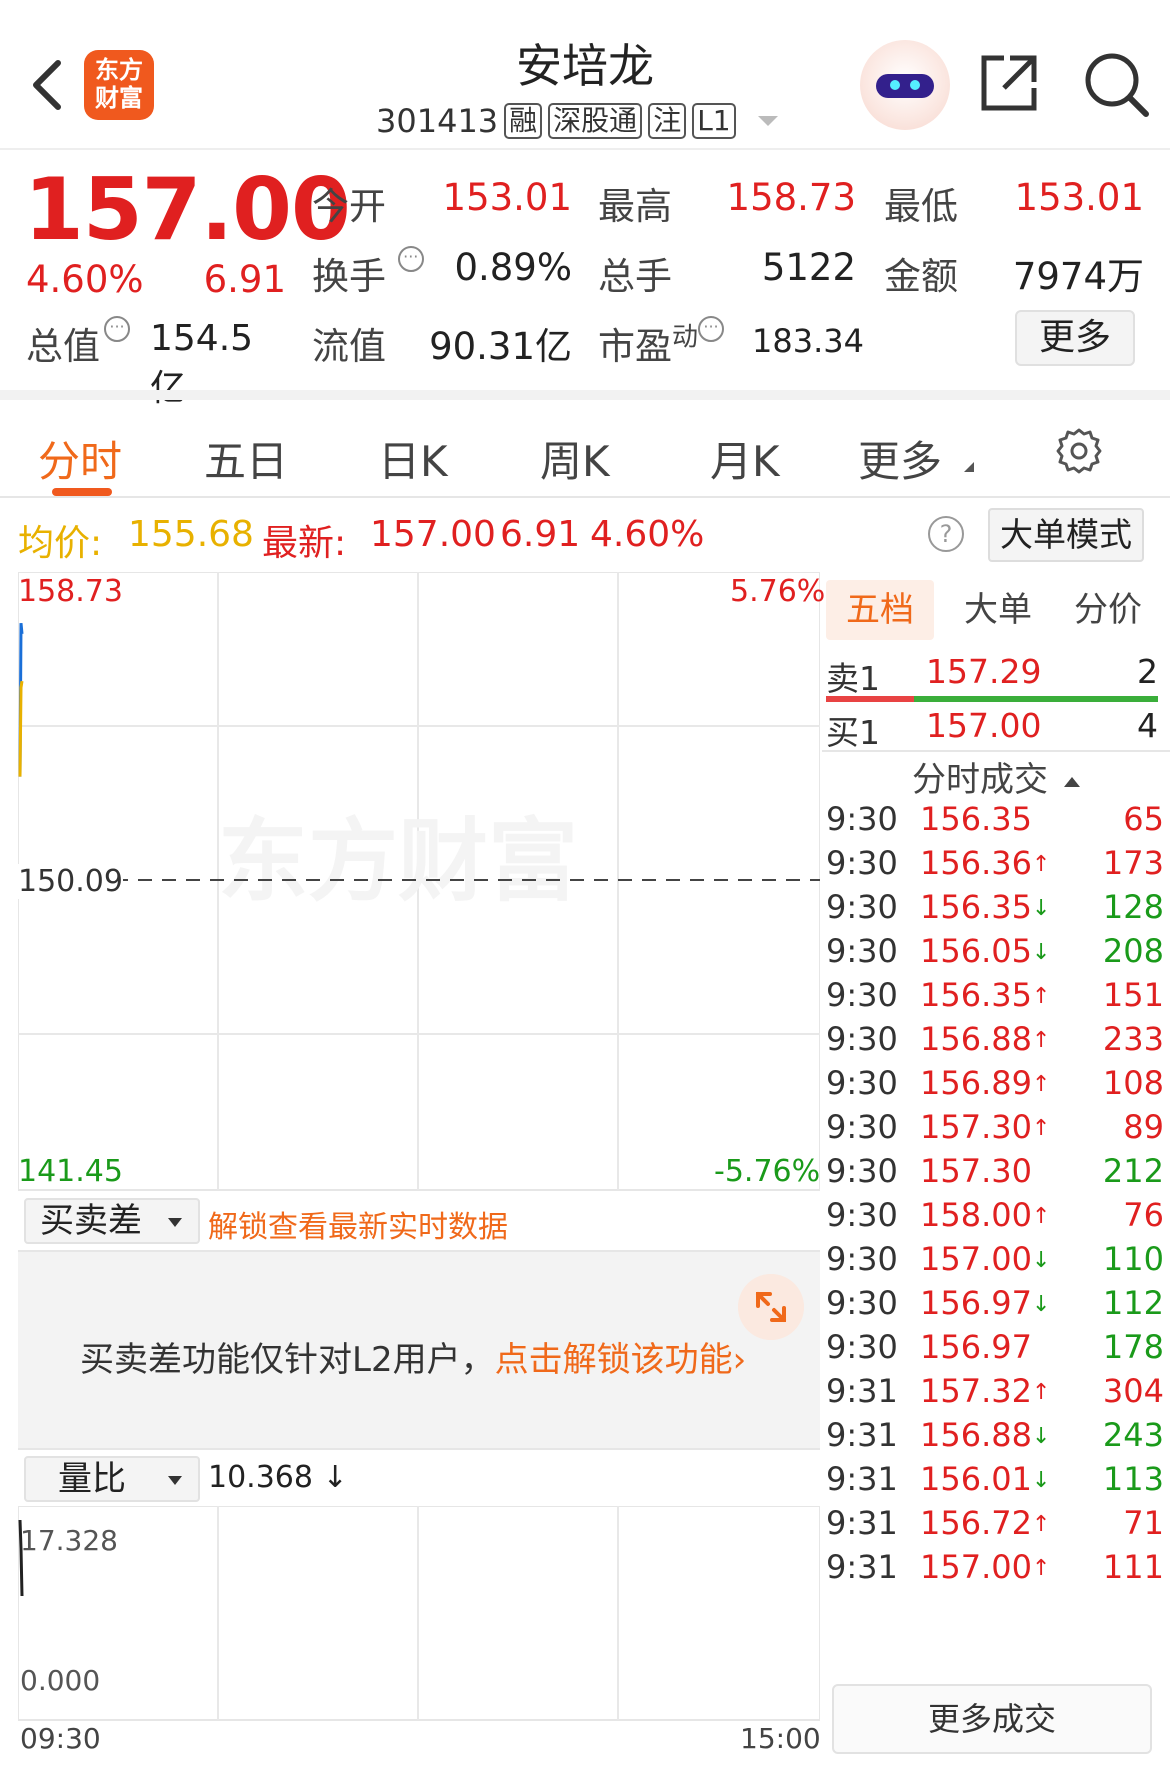 This screenshot has height=1766, width=1170. What do you see at coordinates (1133, 1039) in the screenshot?
I see `trade-volume: 233` at bounding box center [1133, 1039].